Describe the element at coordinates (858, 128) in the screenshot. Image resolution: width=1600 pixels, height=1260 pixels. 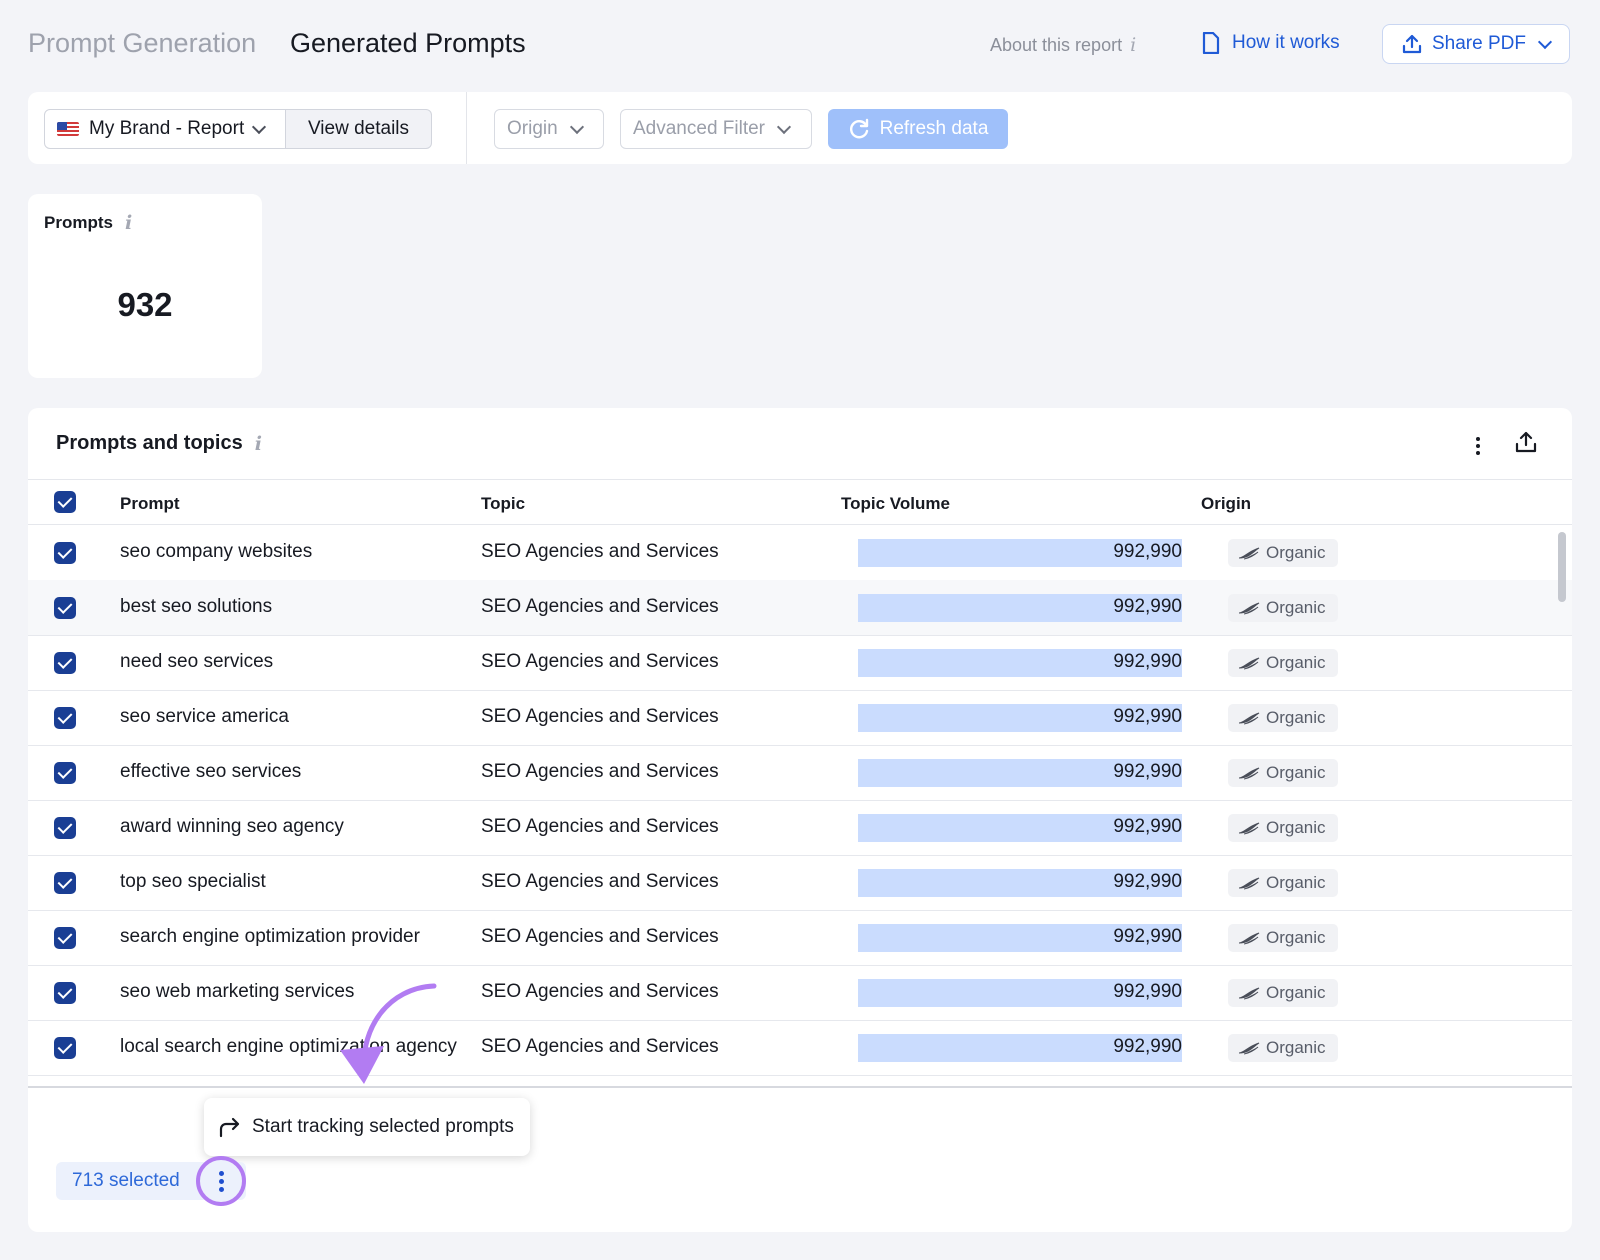
I see `refresh-icon` at that location.